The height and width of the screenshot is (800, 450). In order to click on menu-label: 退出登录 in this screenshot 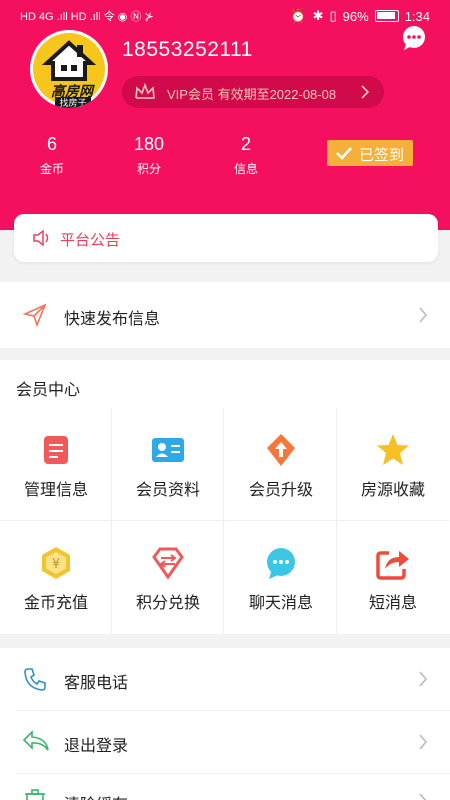, I will do `click(96, 746)`.